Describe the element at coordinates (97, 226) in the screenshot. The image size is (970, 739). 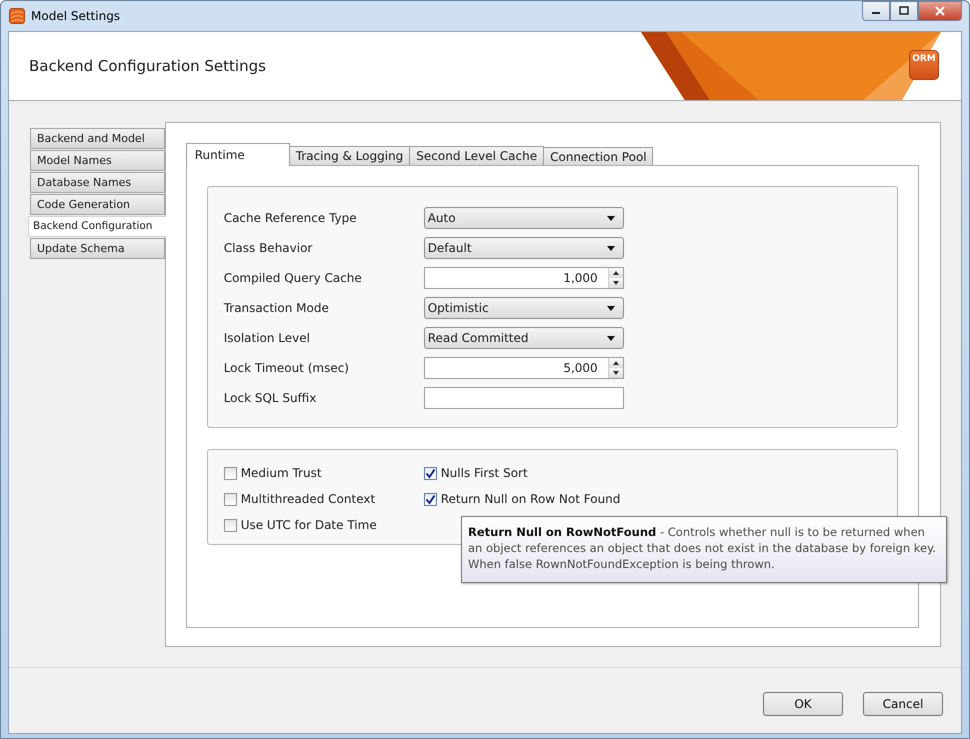
I see `sidebar-item: Backend Configuration` at that location.